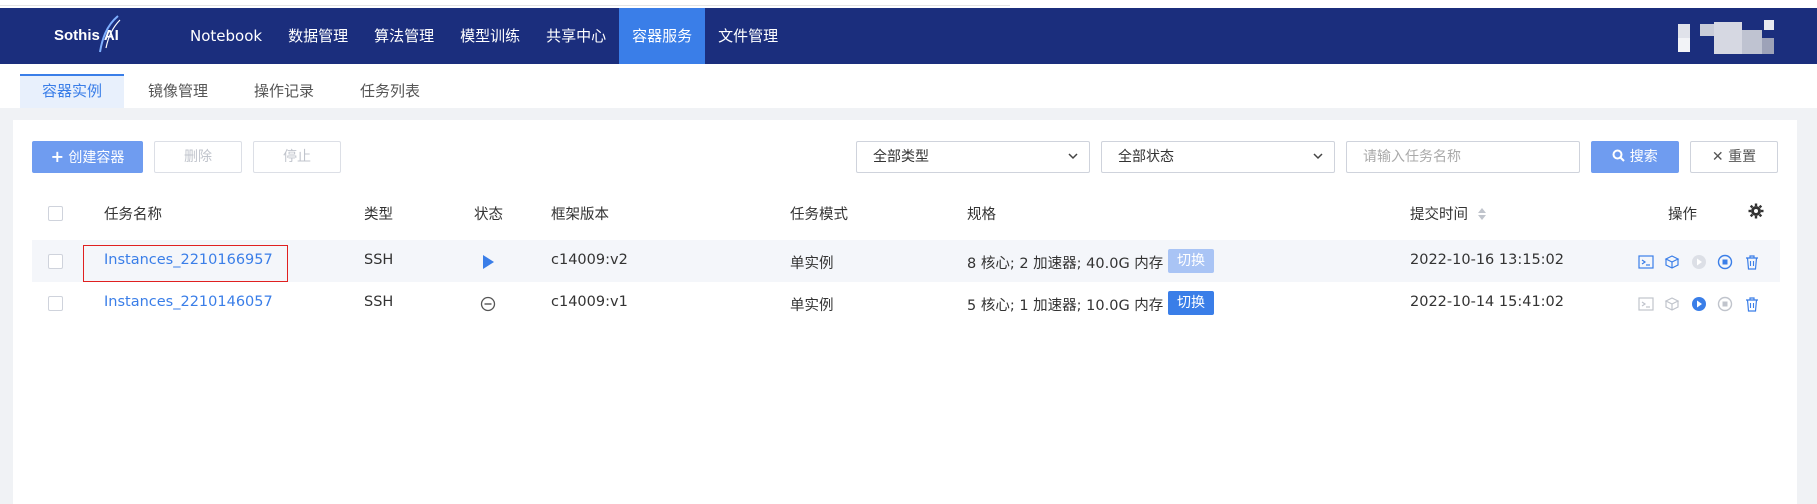  What do you see at coordinates (1682, 215) in the screenshot?
I see `header-actions: 操作` at bounding box center [1682, 215].